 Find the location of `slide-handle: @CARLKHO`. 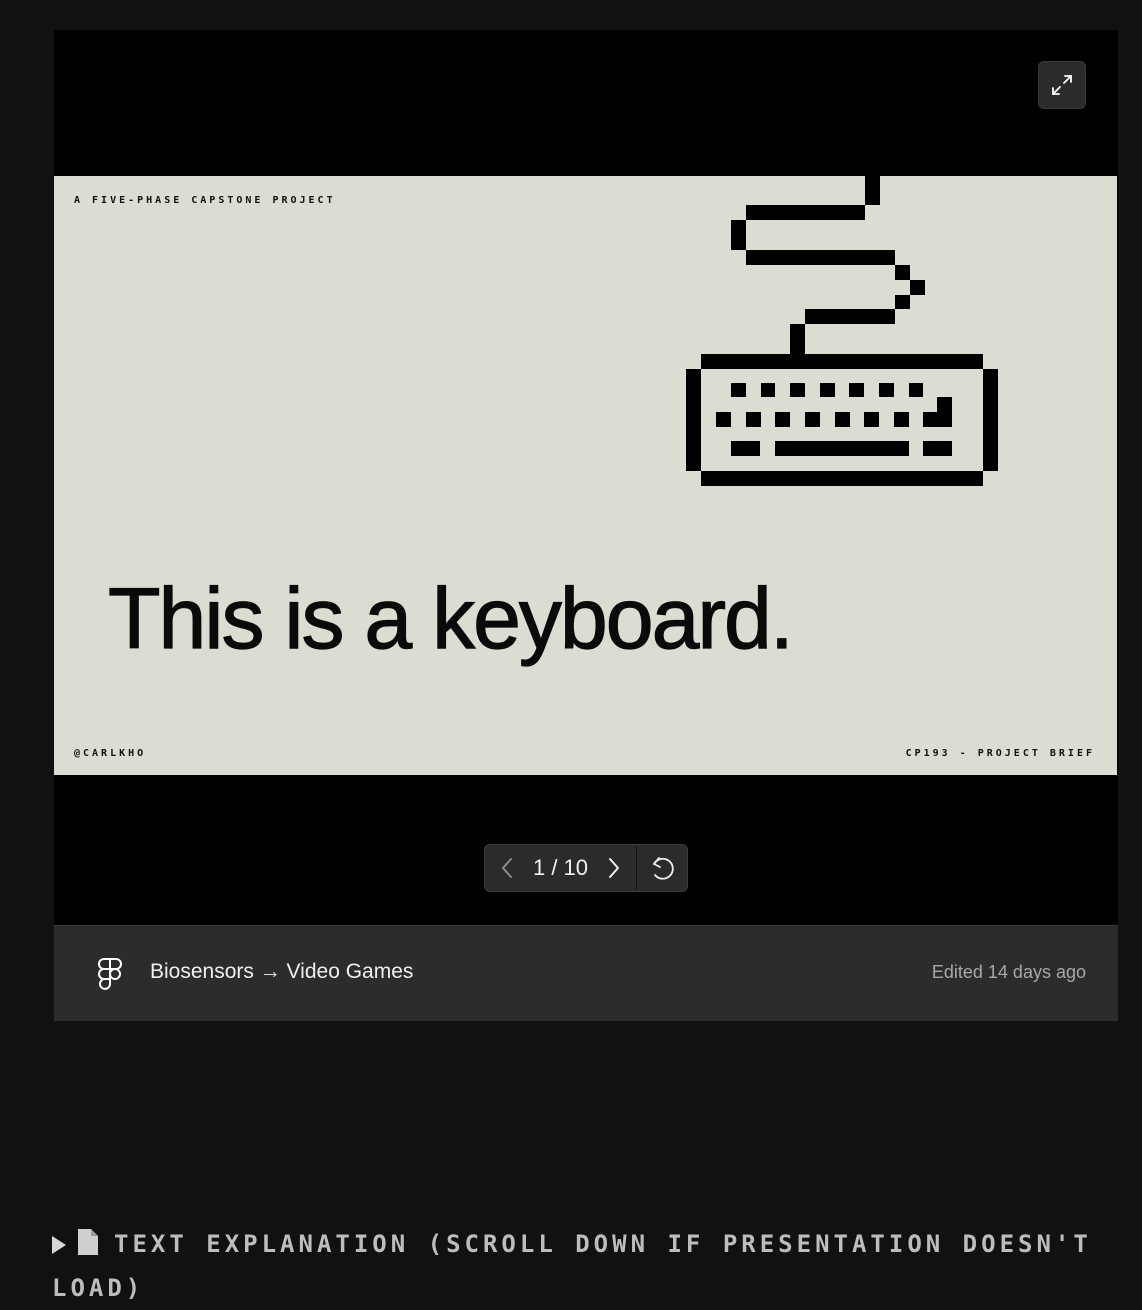

slide-handle: @CARLKHO is located at coordinates (110, 753).